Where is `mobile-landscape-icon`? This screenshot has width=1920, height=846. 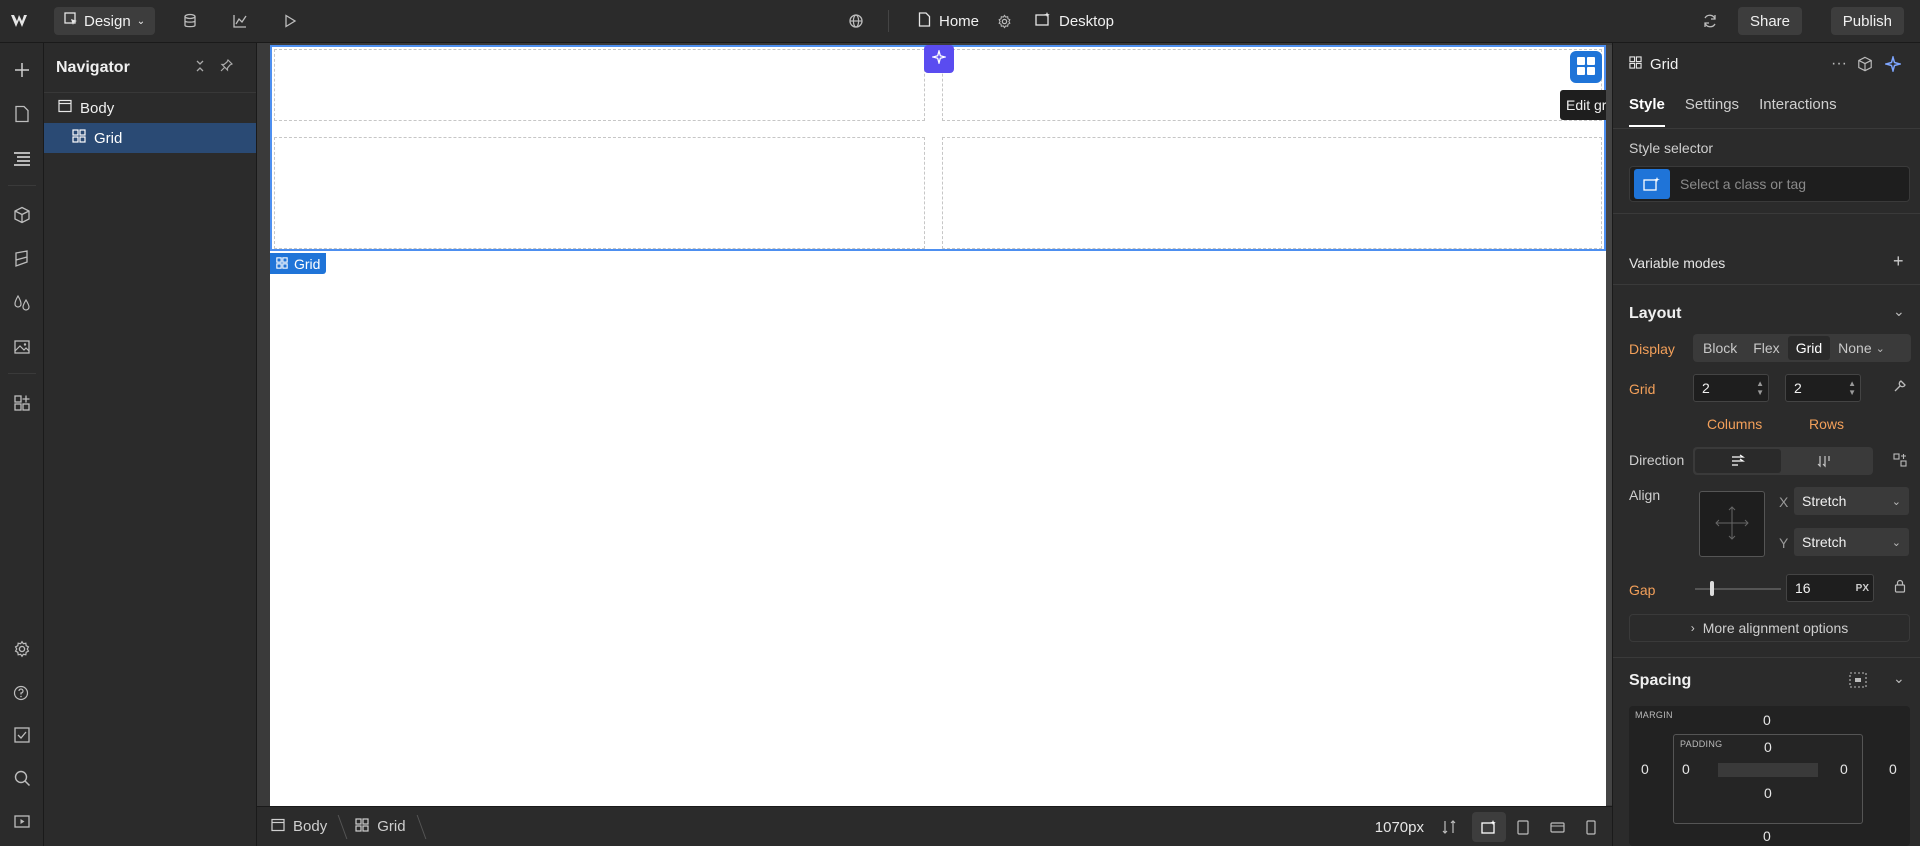
mobile-landscape-icon is located at coordinates (1557, 827).